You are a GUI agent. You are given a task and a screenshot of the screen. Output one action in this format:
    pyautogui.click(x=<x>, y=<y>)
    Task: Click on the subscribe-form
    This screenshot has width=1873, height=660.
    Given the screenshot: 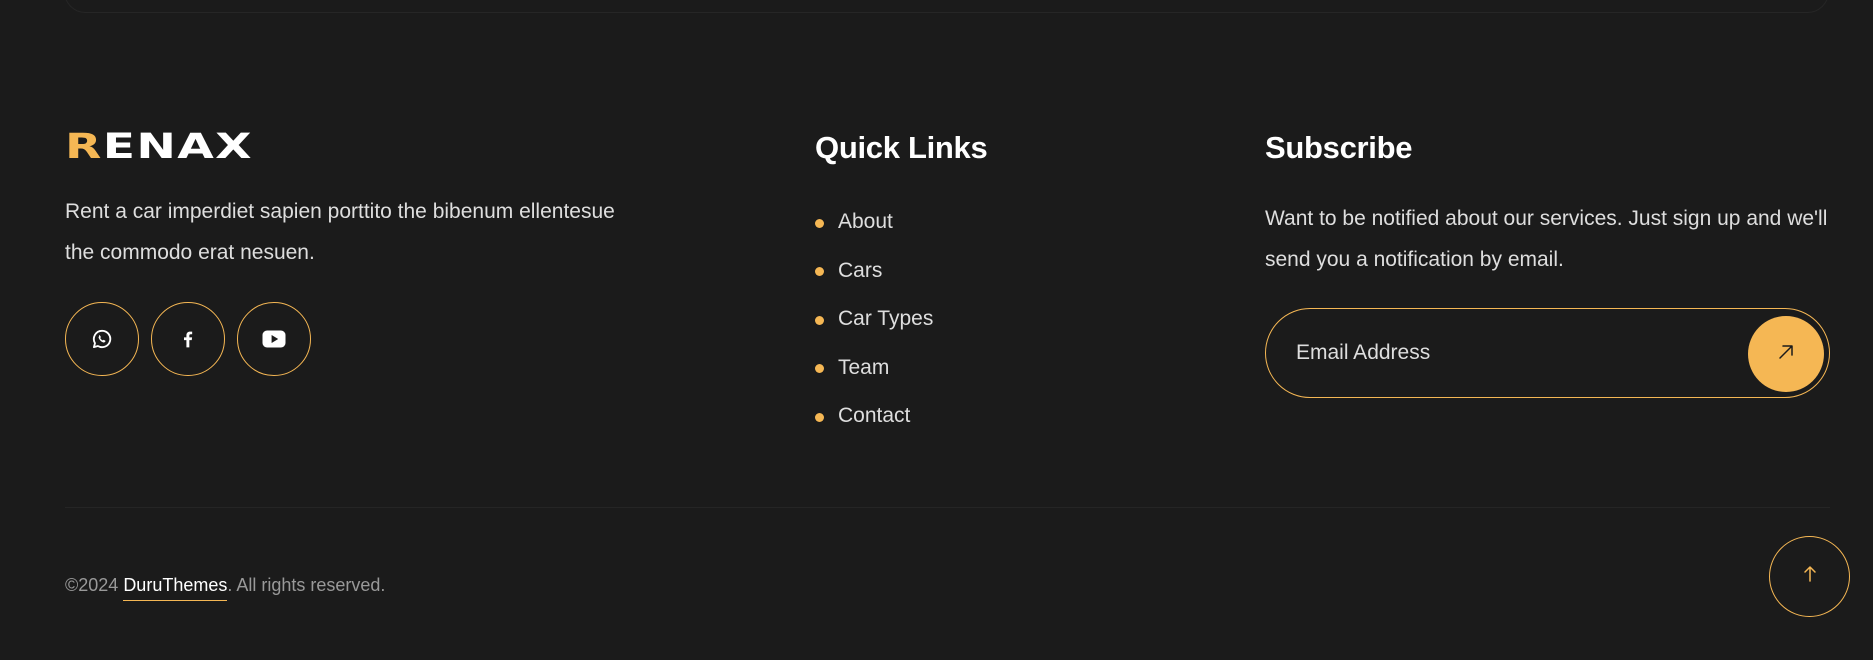 What is the action you would take?
    pyautogui.click(x=1547, y=353)
    